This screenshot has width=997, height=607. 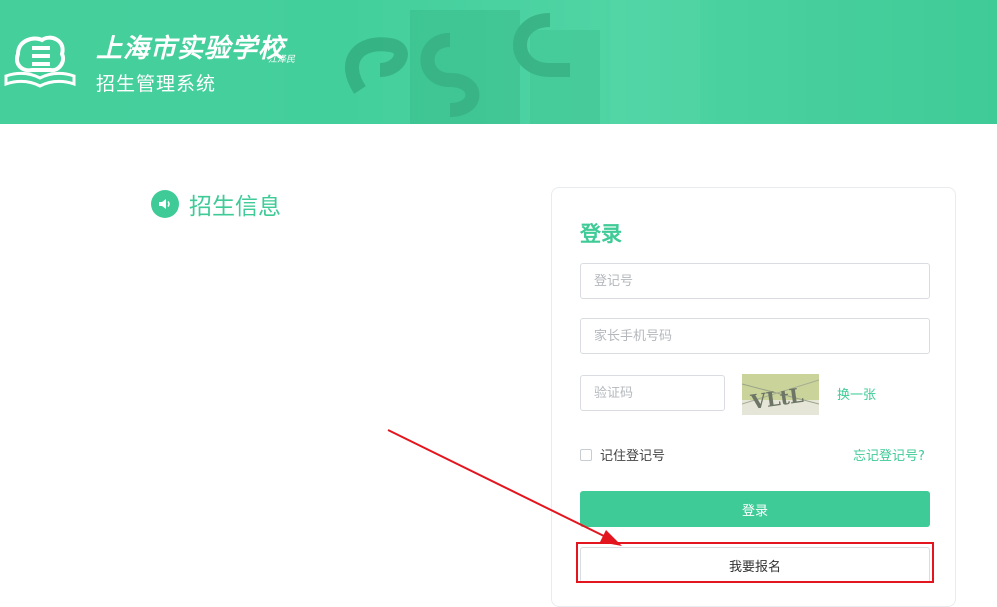 I want to click on login-title: 登录, so click(x=601, y=234).